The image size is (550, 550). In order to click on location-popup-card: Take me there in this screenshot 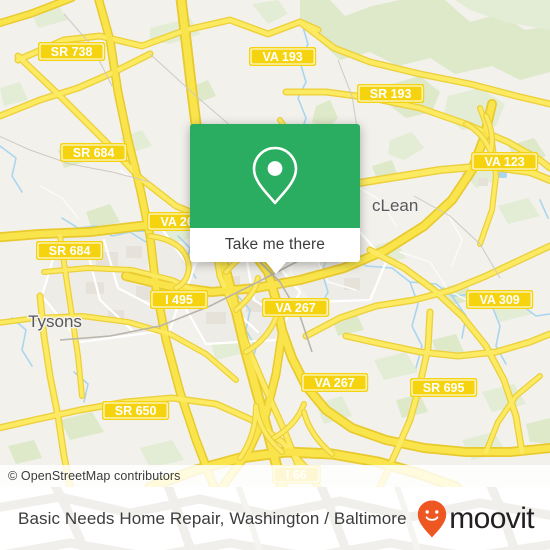, I will do `click(275, 199)`.